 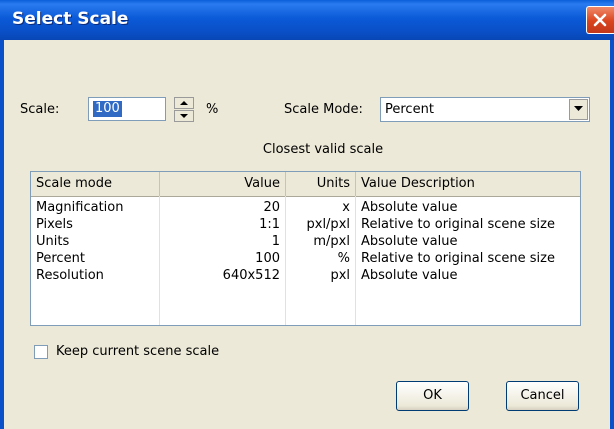 What do you see at coordinates (95, 184) in the screenshot?
I see `column-header-scale-mode: Scale mode` at bounding box center [95, 184].